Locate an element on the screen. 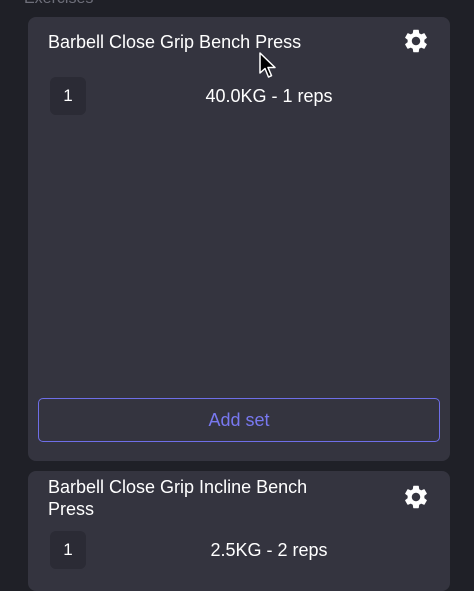 This screenshot has height=591, width=474. exercise-title: Barbell Close Grip Incline Bench Press is located at coordinates (178, 498).